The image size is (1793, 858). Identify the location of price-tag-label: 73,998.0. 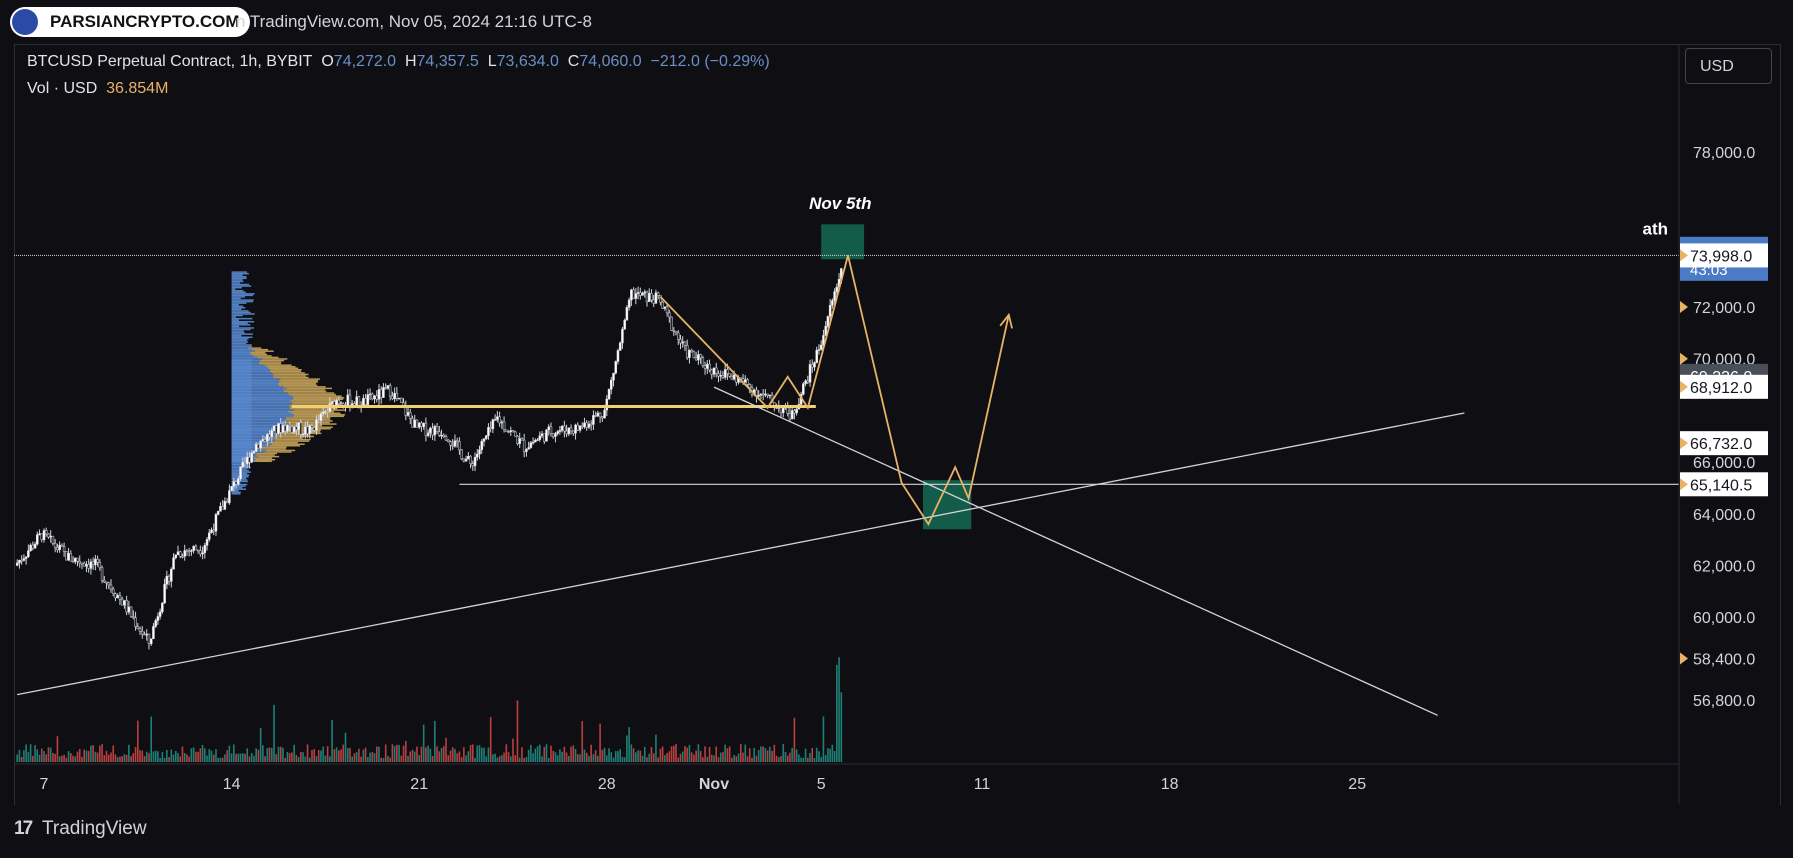
(1721, 256).